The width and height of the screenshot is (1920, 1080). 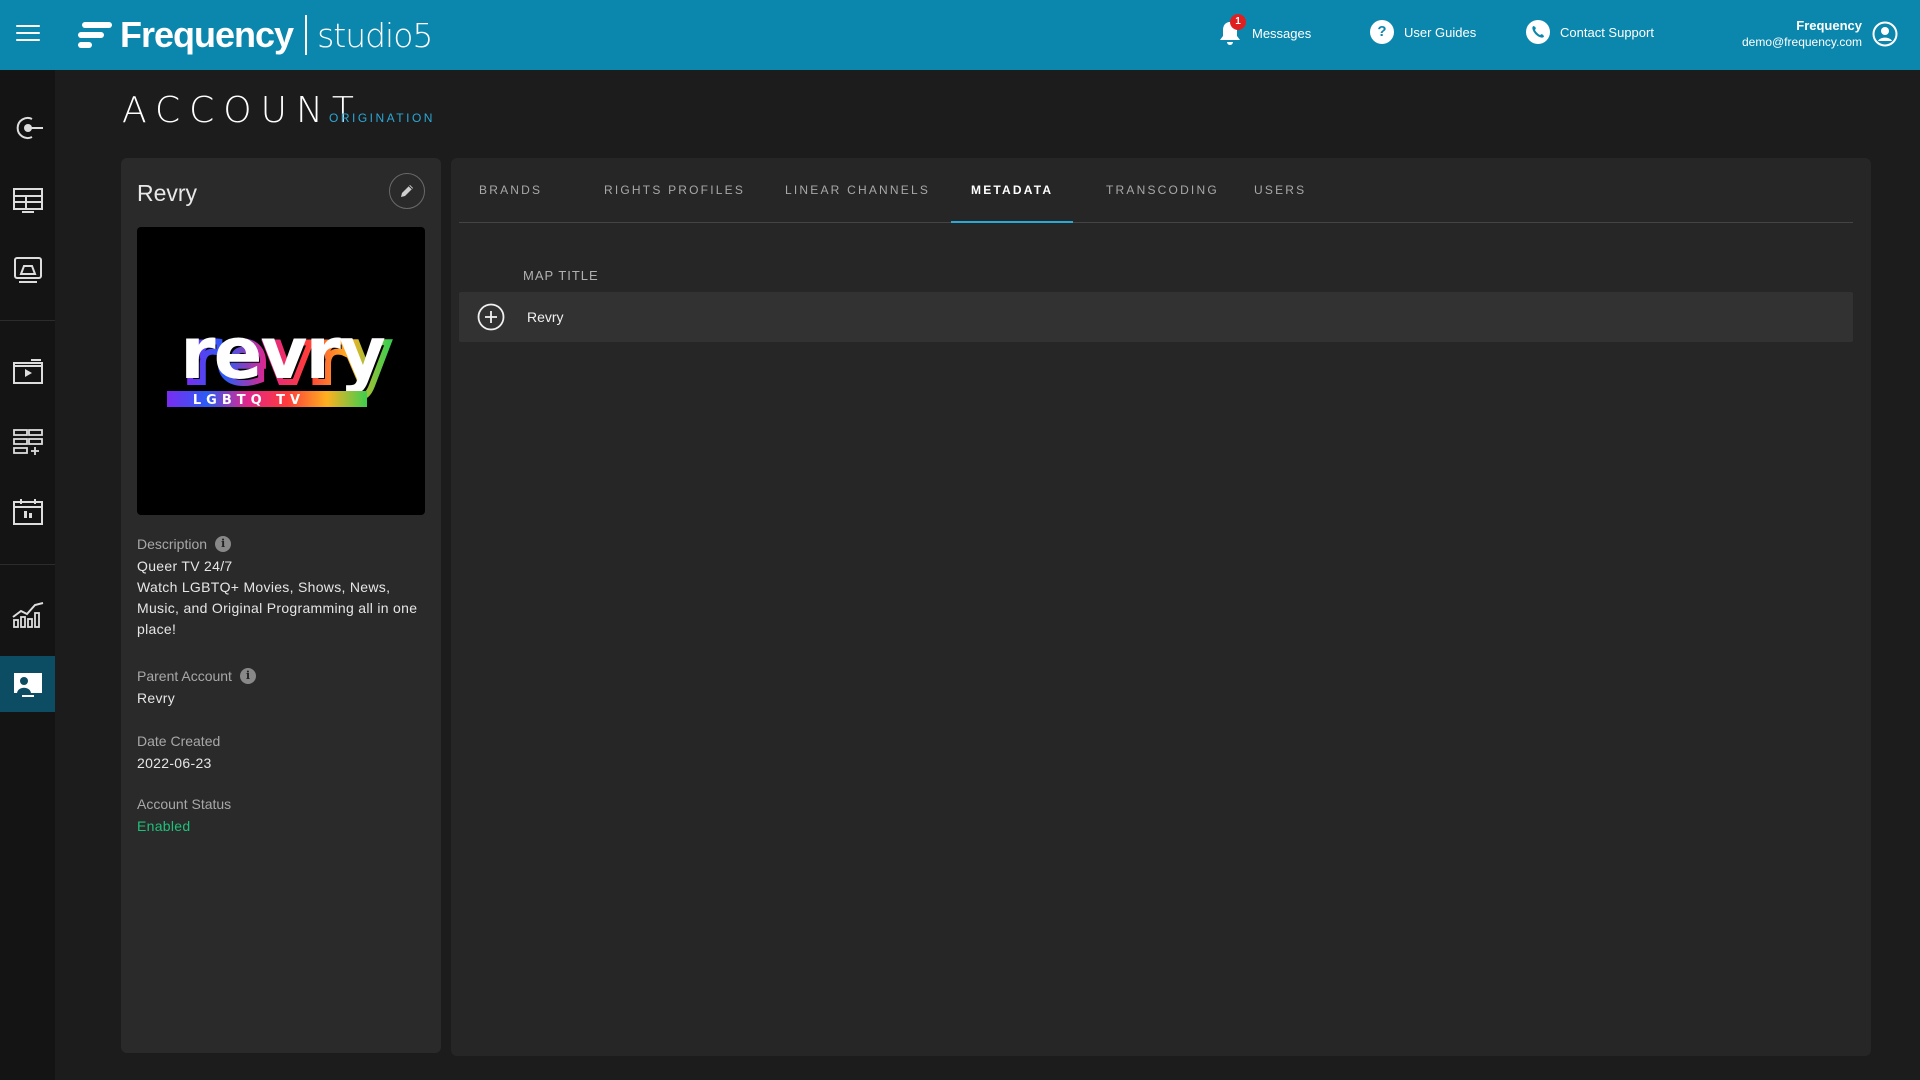 What do you see at coordinates (1802, 33) in the screenshot?
I see `user-menu: Frequency demo@frequency.com` at bounding box center [1802, 33].